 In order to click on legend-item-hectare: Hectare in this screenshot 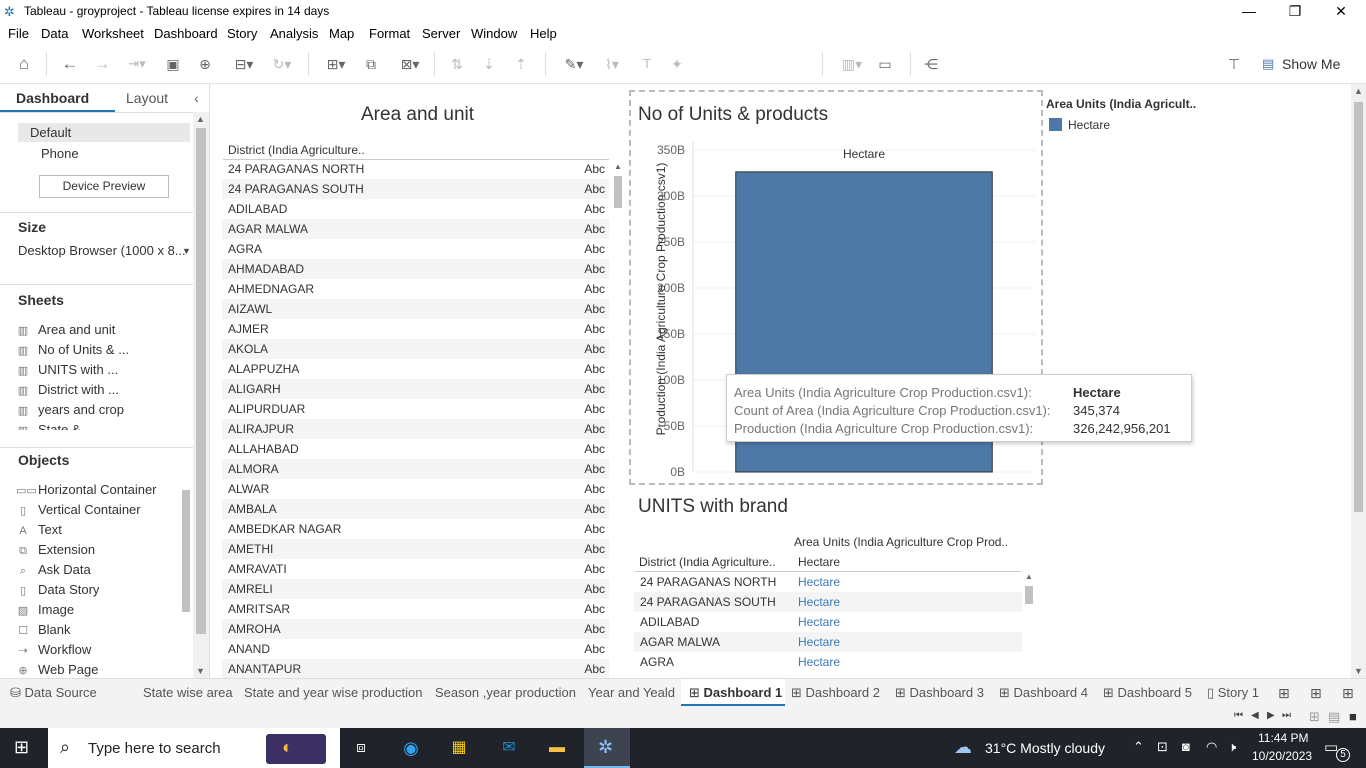, I will do `click(1089, 125)`.